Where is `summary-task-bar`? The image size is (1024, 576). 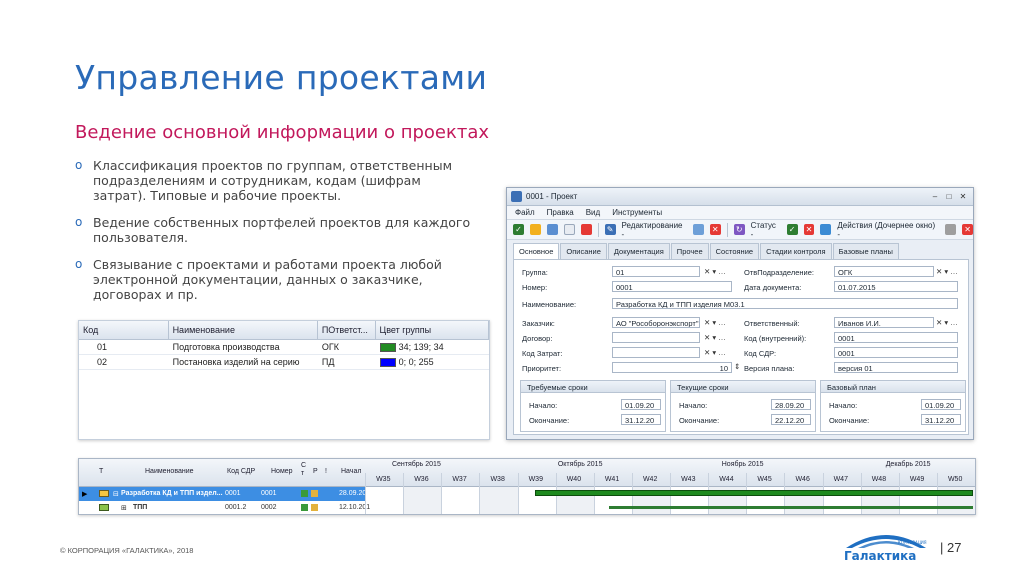
summary-task-bar is located at coordinates (753, 493).